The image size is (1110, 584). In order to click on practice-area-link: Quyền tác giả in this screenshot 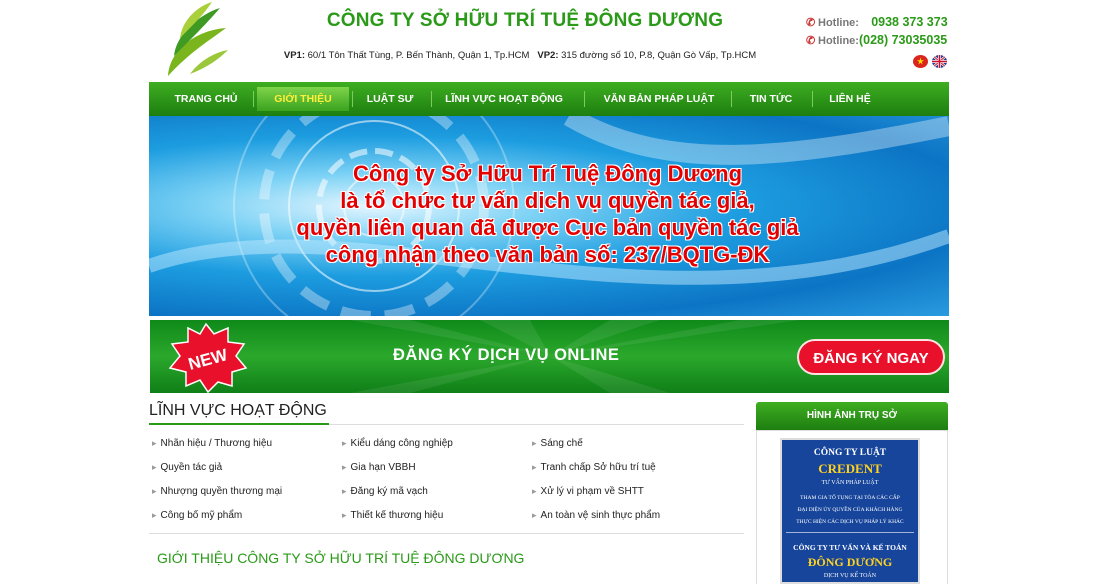, I will do `click(187, 467)`.